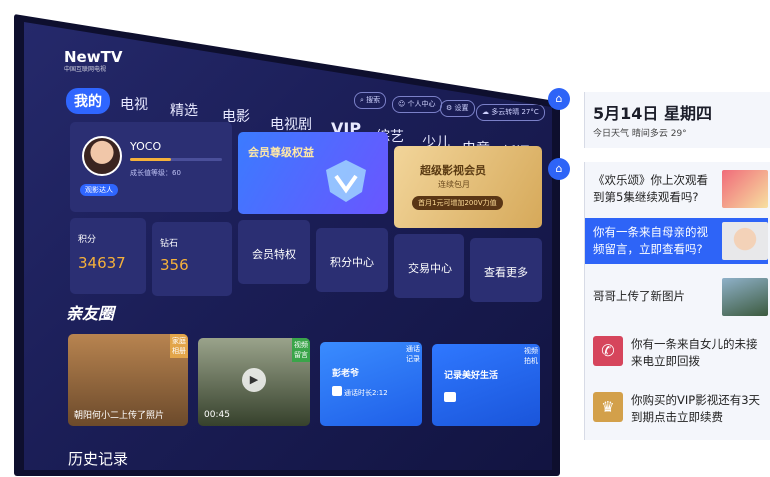  I want to click on call-duration: 通话时长2:12, so click(366, 393).